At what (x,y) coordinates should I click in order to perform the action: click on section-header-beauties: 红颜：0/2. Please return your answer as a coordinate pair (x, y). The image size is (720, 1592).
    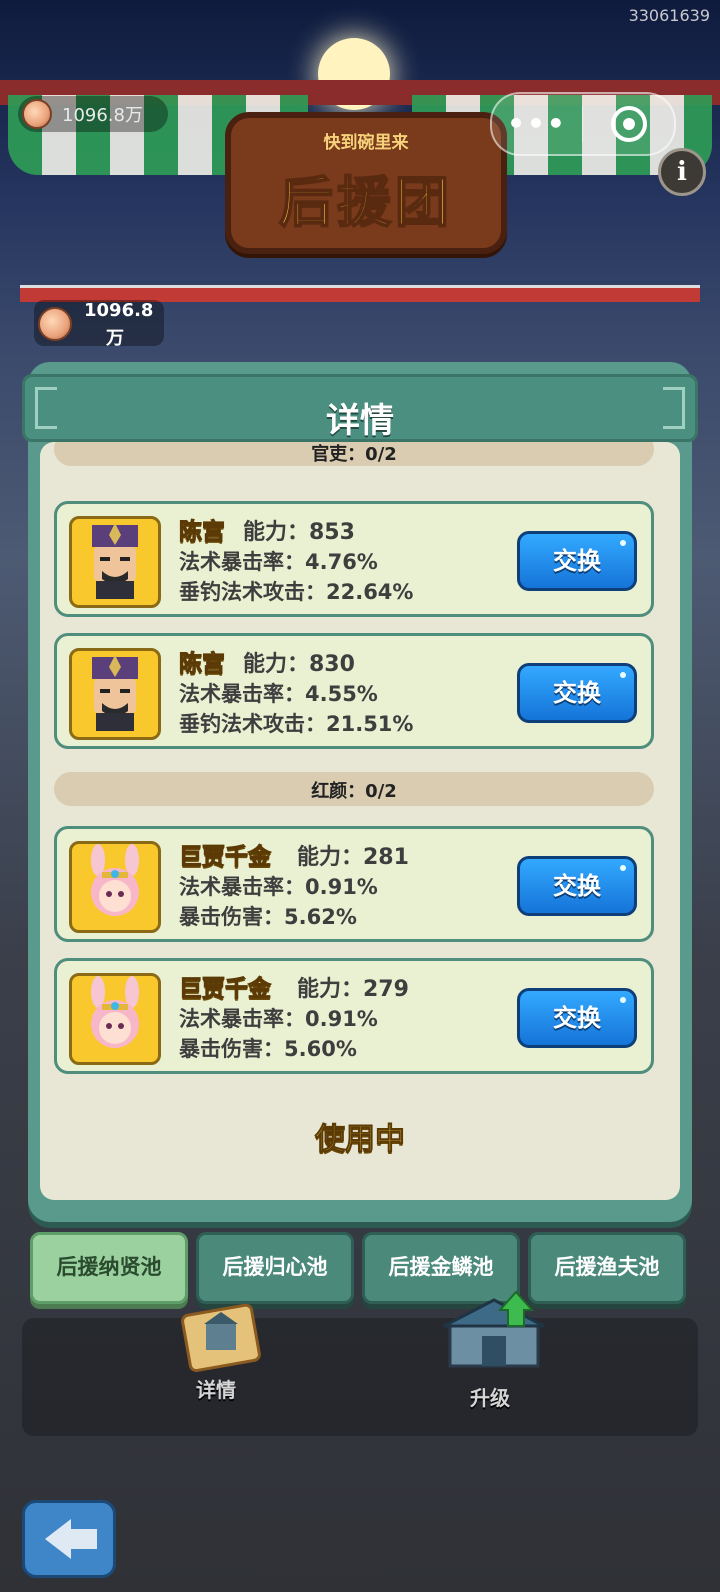
    Looking at the image, I should click on (354, 789).